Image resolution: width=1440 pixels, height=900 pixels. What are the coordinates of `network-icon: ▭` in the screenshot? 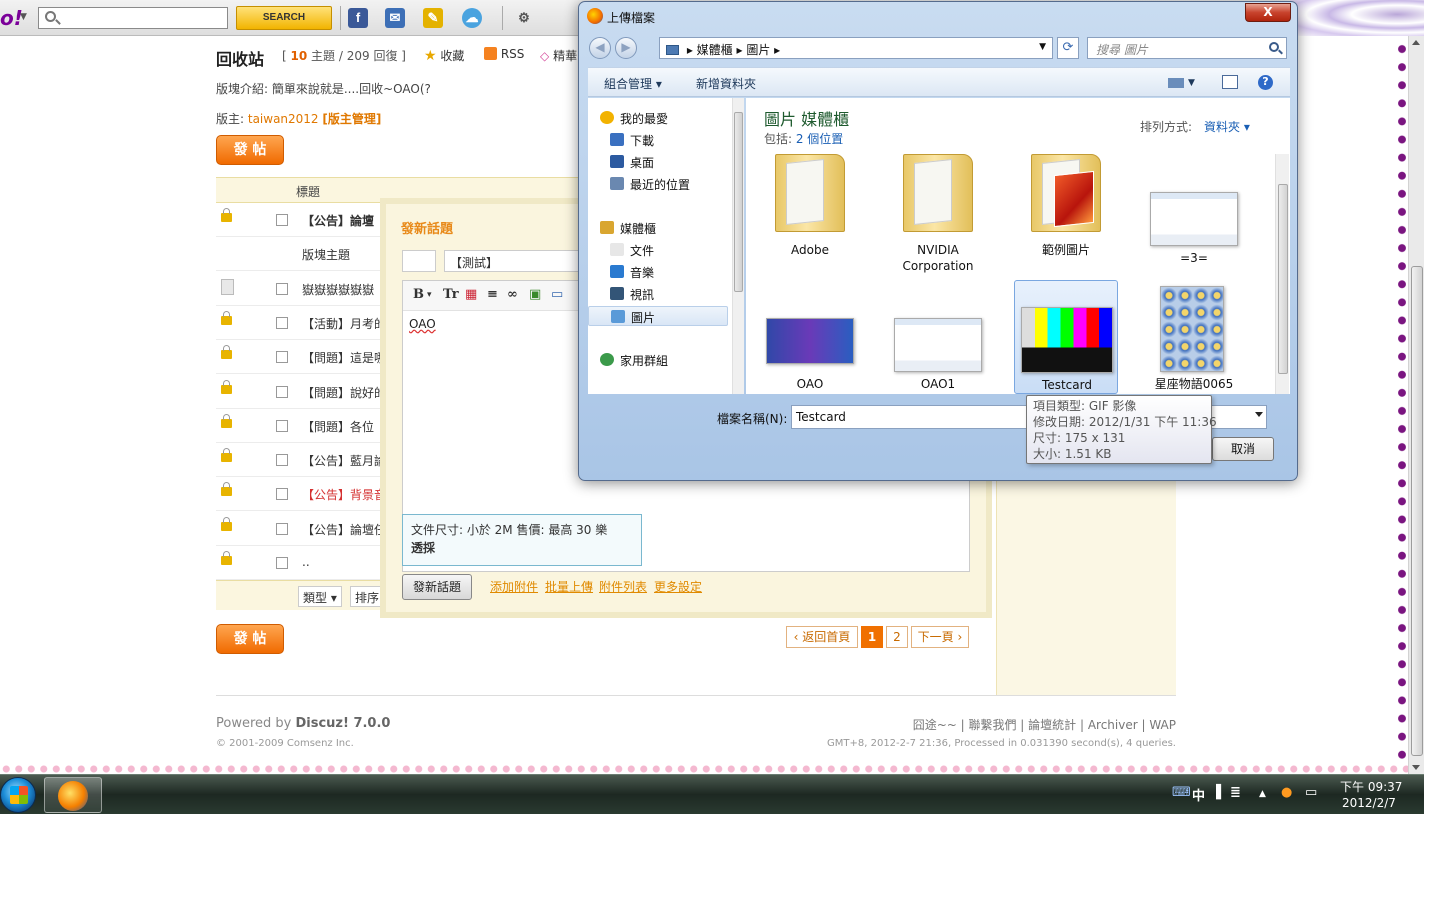 It's located at (1311, 792).